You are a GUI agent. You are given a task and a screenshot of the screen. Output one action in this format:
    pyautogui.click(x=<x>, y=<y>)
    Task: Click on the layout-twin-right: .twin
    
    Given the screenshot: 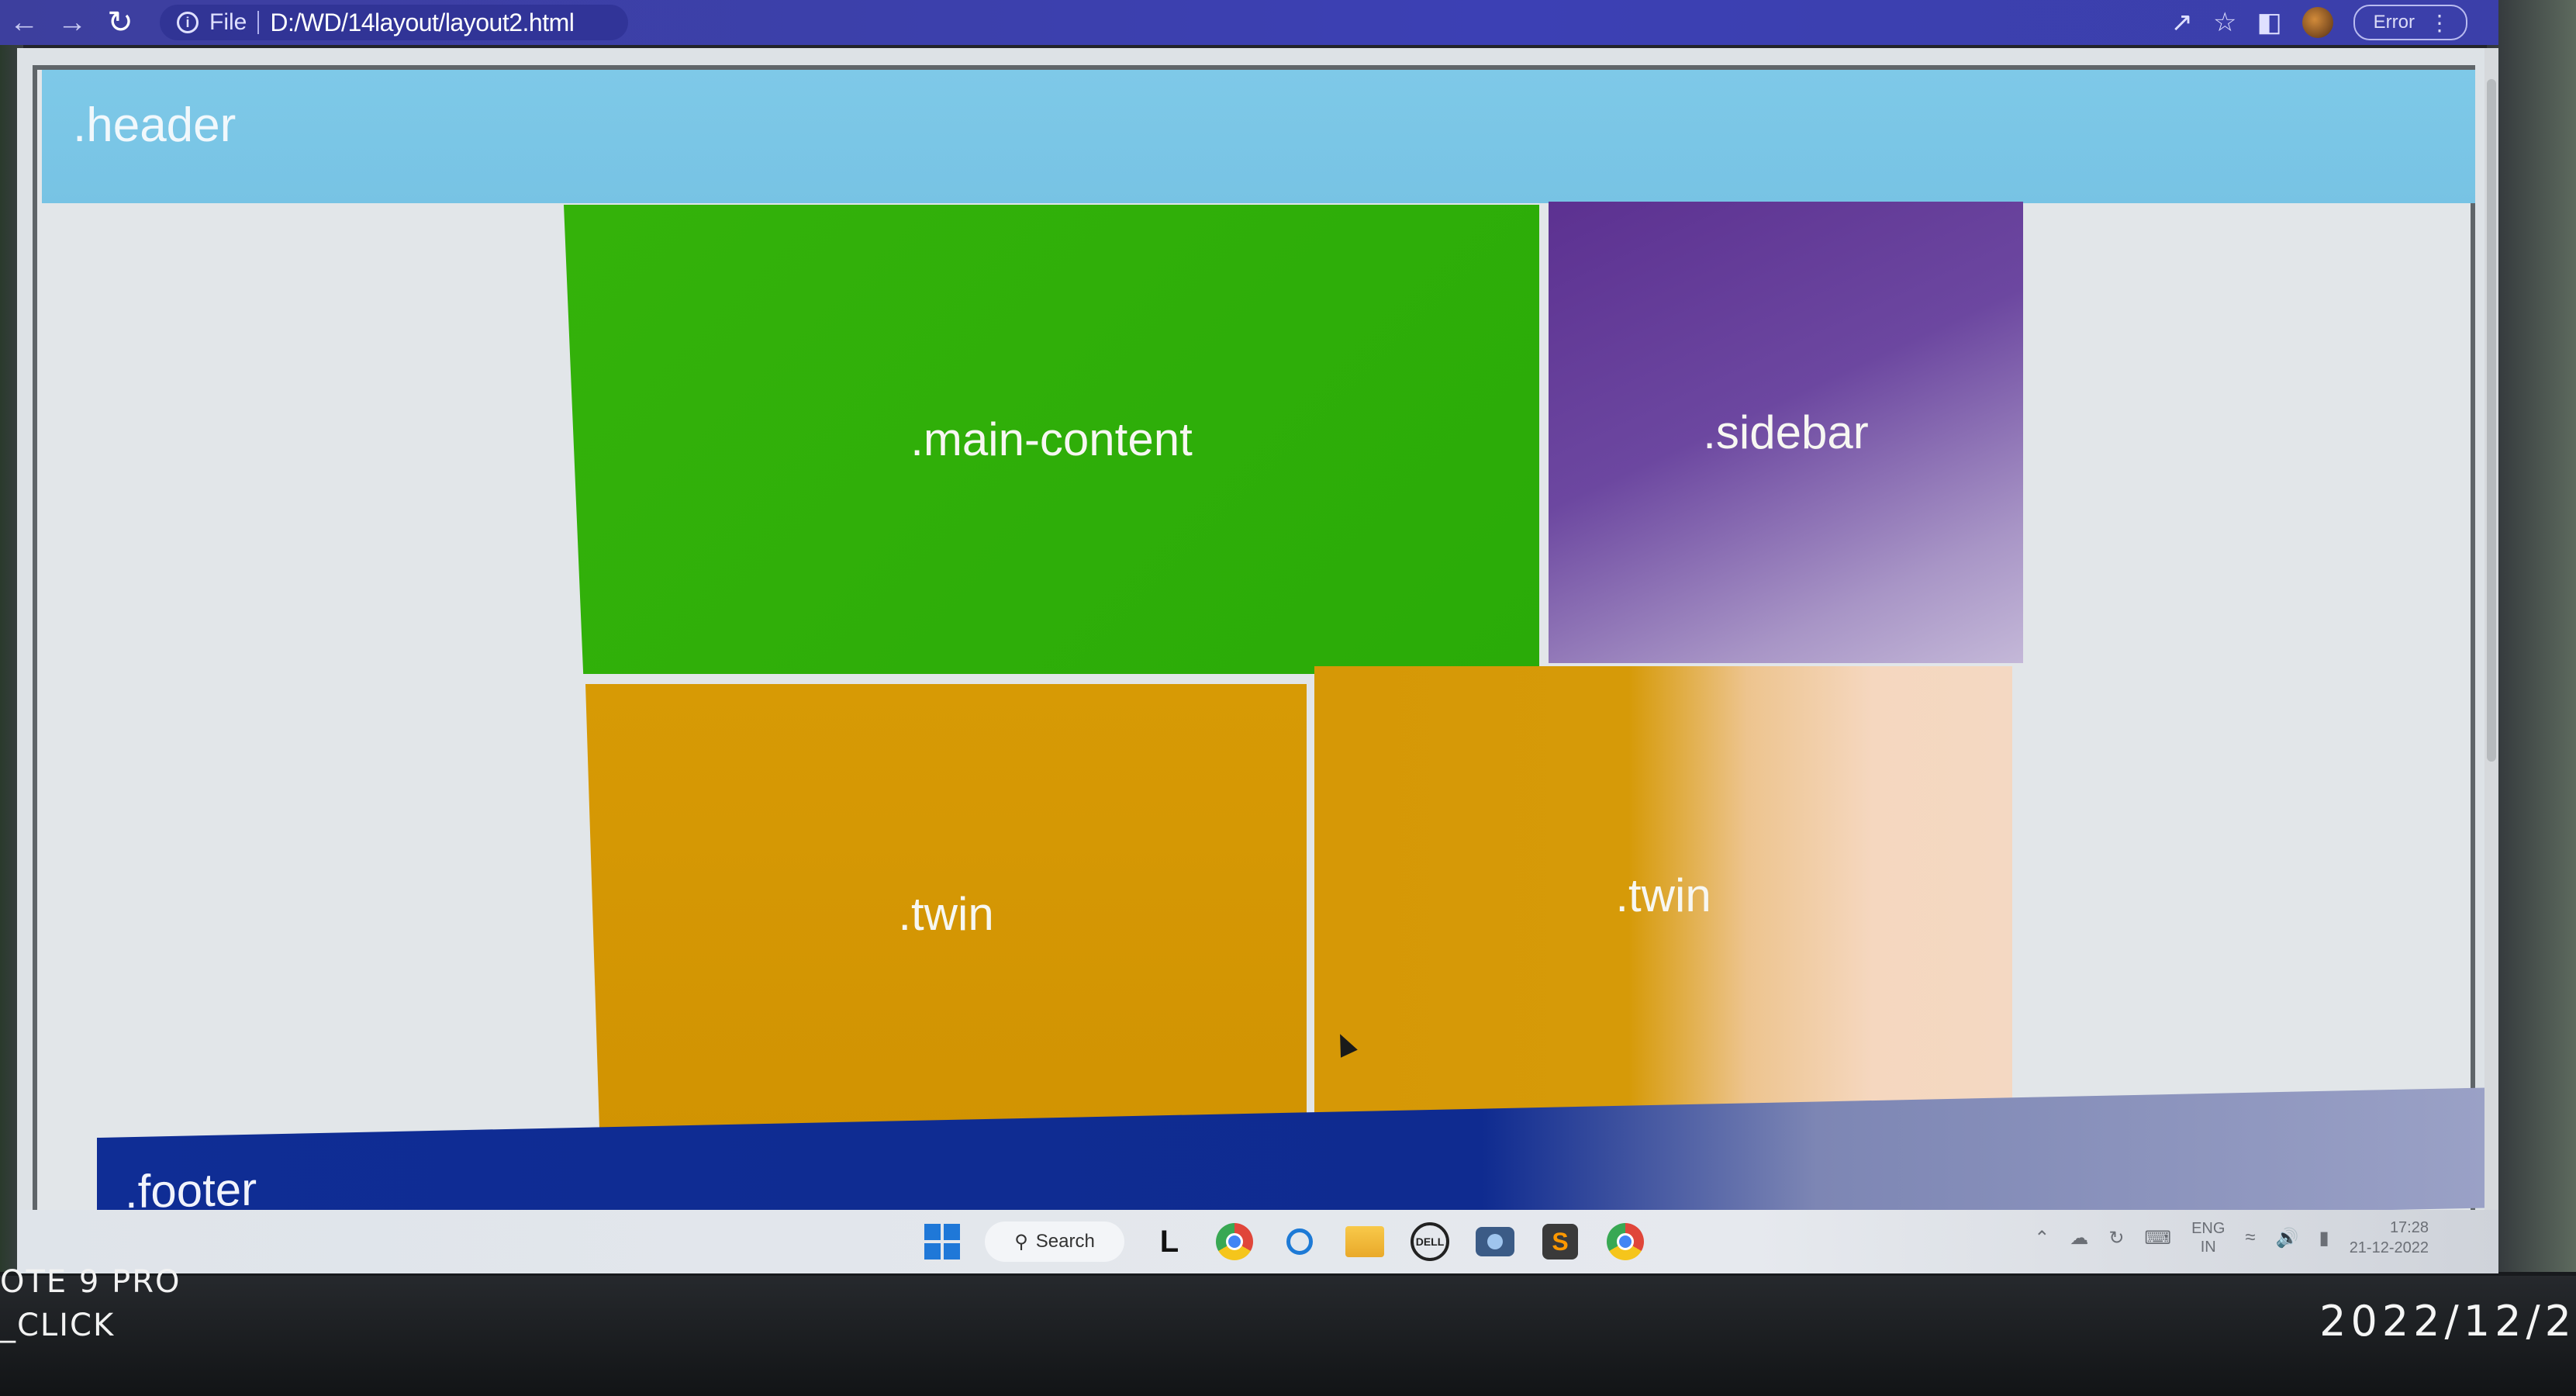 What is the action you would take?
    pyautogui.click(x=1663, y=895)
    